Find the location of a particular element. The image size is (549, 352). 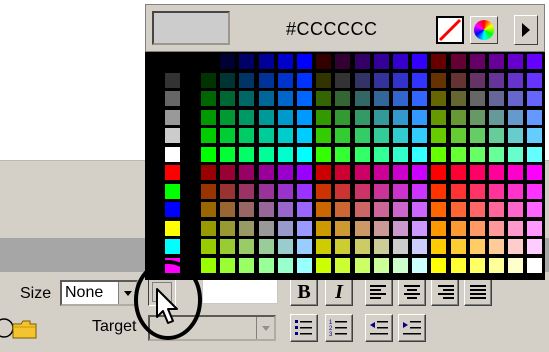

ordered-list-button: 123 is located at coordinates (339, 328).